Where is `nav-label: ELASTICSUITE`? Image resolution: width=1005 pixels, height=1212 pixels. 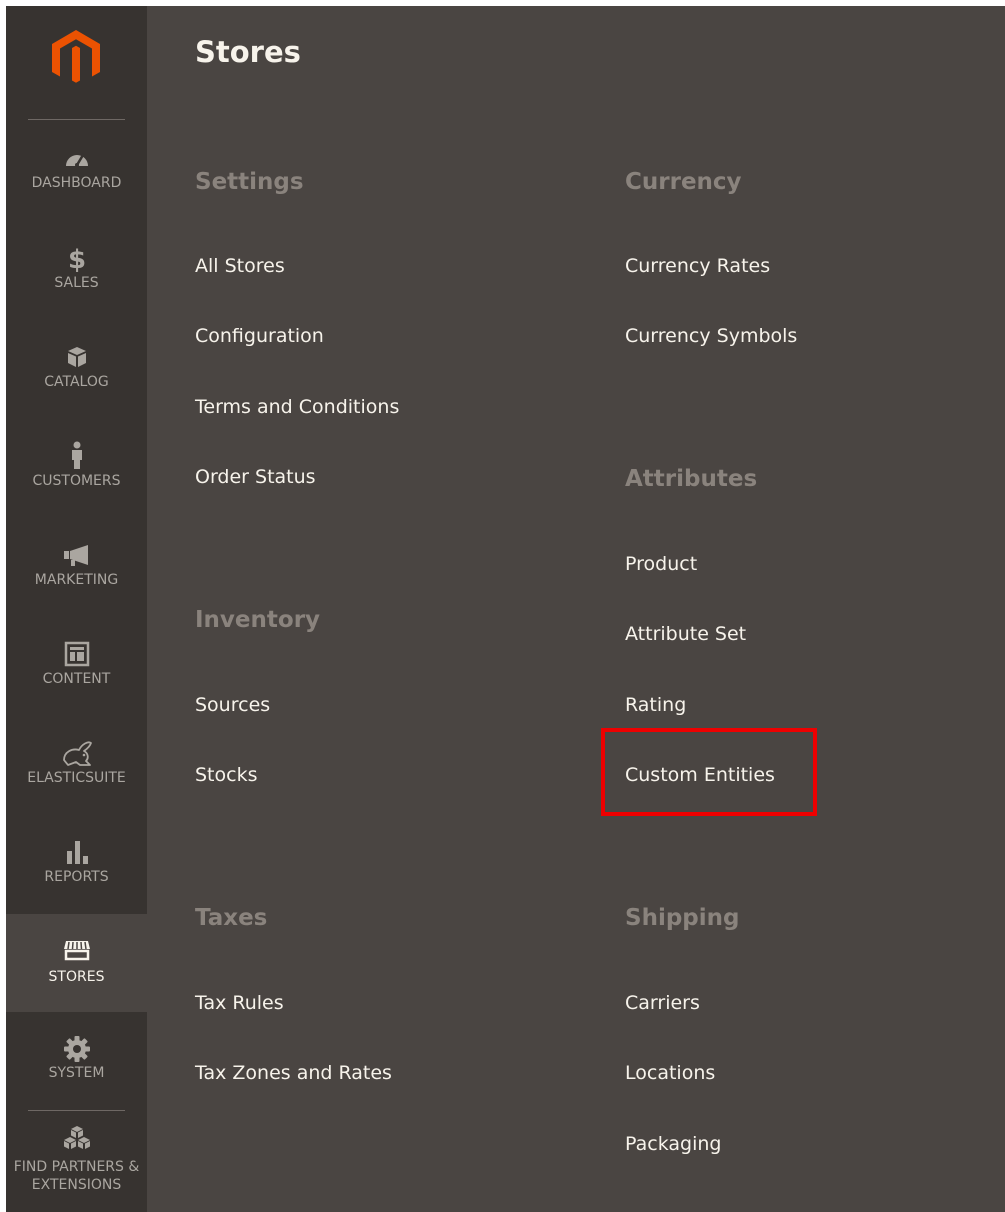 nav-label: ELASTICSUITE is located at coordinates (76, 778).